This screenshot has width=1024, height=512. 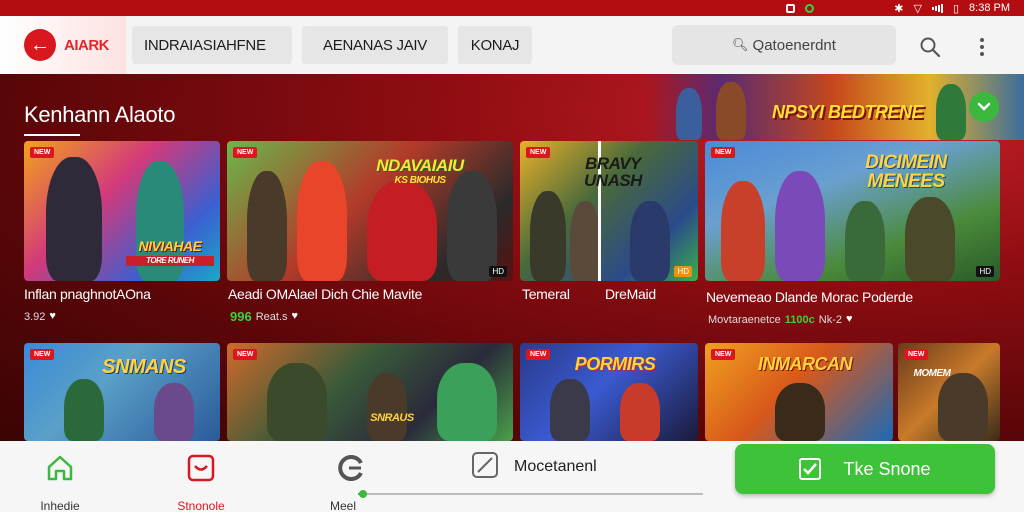 I want to click on card-price-note: Reat.s, so click(x=271, y=316).